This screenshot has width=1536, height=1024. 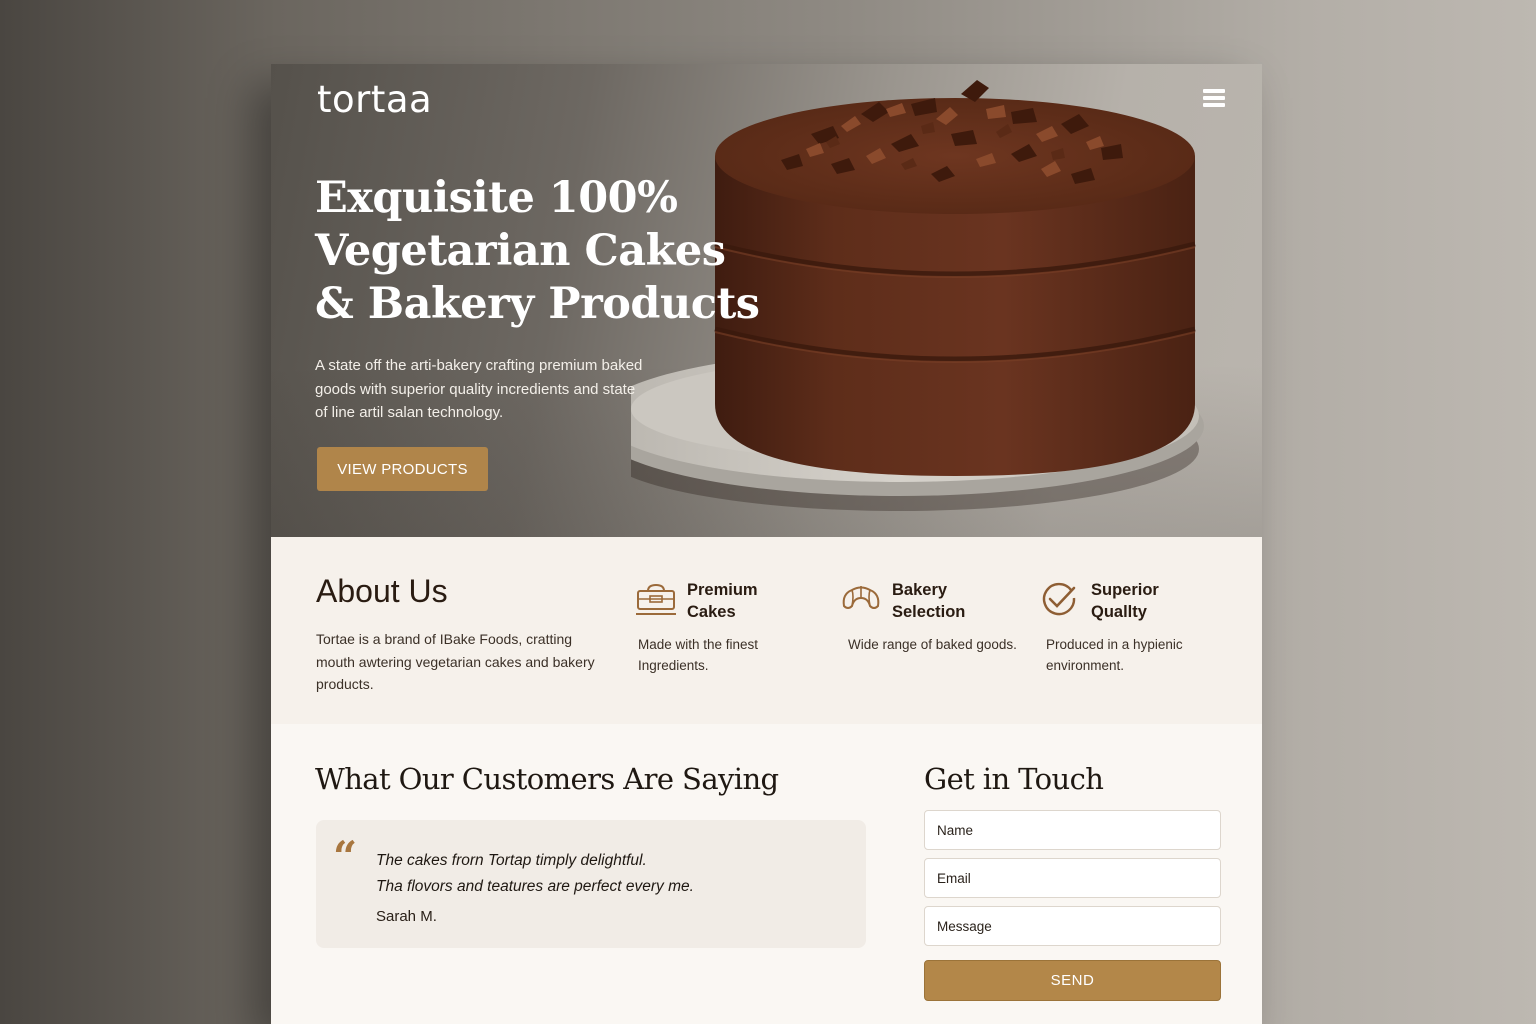 What do you see at coordinates (1072, 878) in the screenshot?
I see `email-field: Email` at bounding box center [1072, 878].